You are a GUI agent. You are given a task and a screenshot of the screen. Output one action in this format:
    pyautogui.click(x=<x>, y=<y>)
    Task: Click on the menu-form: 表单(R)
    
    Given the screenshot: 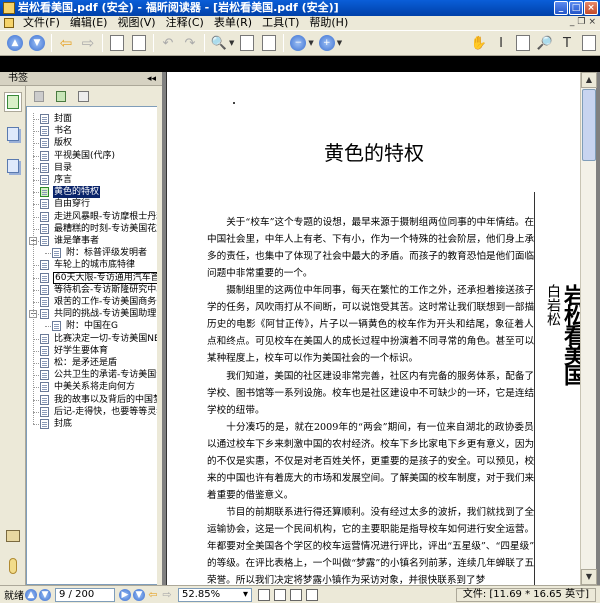 What is the action you would take?
    pyautogui.click(x=235, y=23)
    